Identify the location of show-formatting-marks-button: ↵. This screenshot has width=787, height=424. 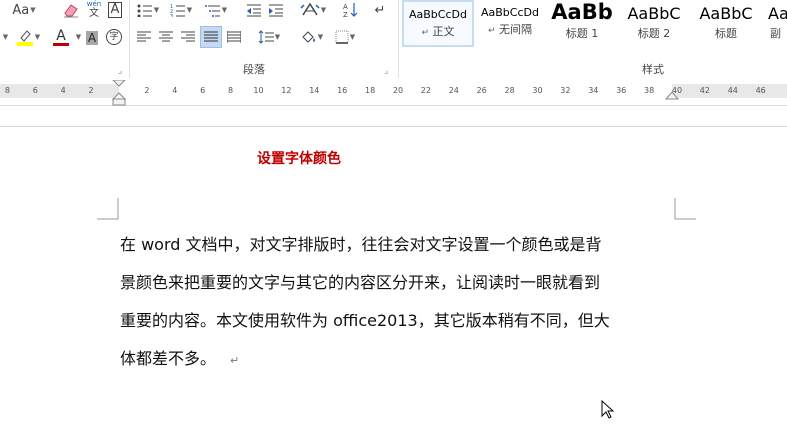
(380, 10).